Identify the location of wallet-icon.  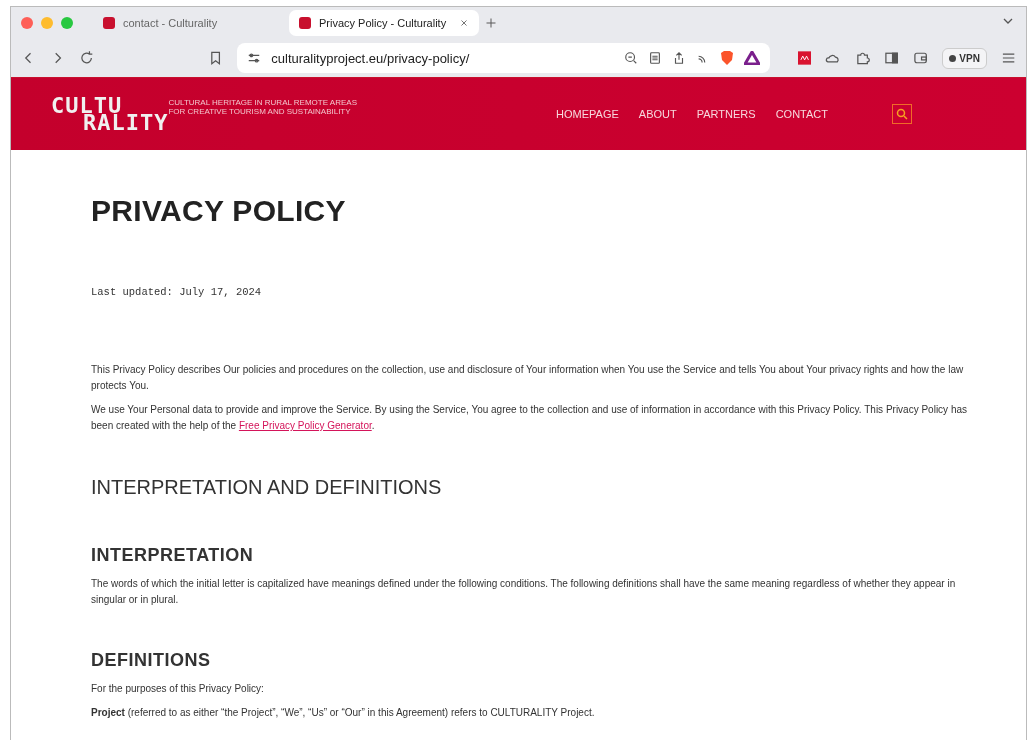
(921, 58).